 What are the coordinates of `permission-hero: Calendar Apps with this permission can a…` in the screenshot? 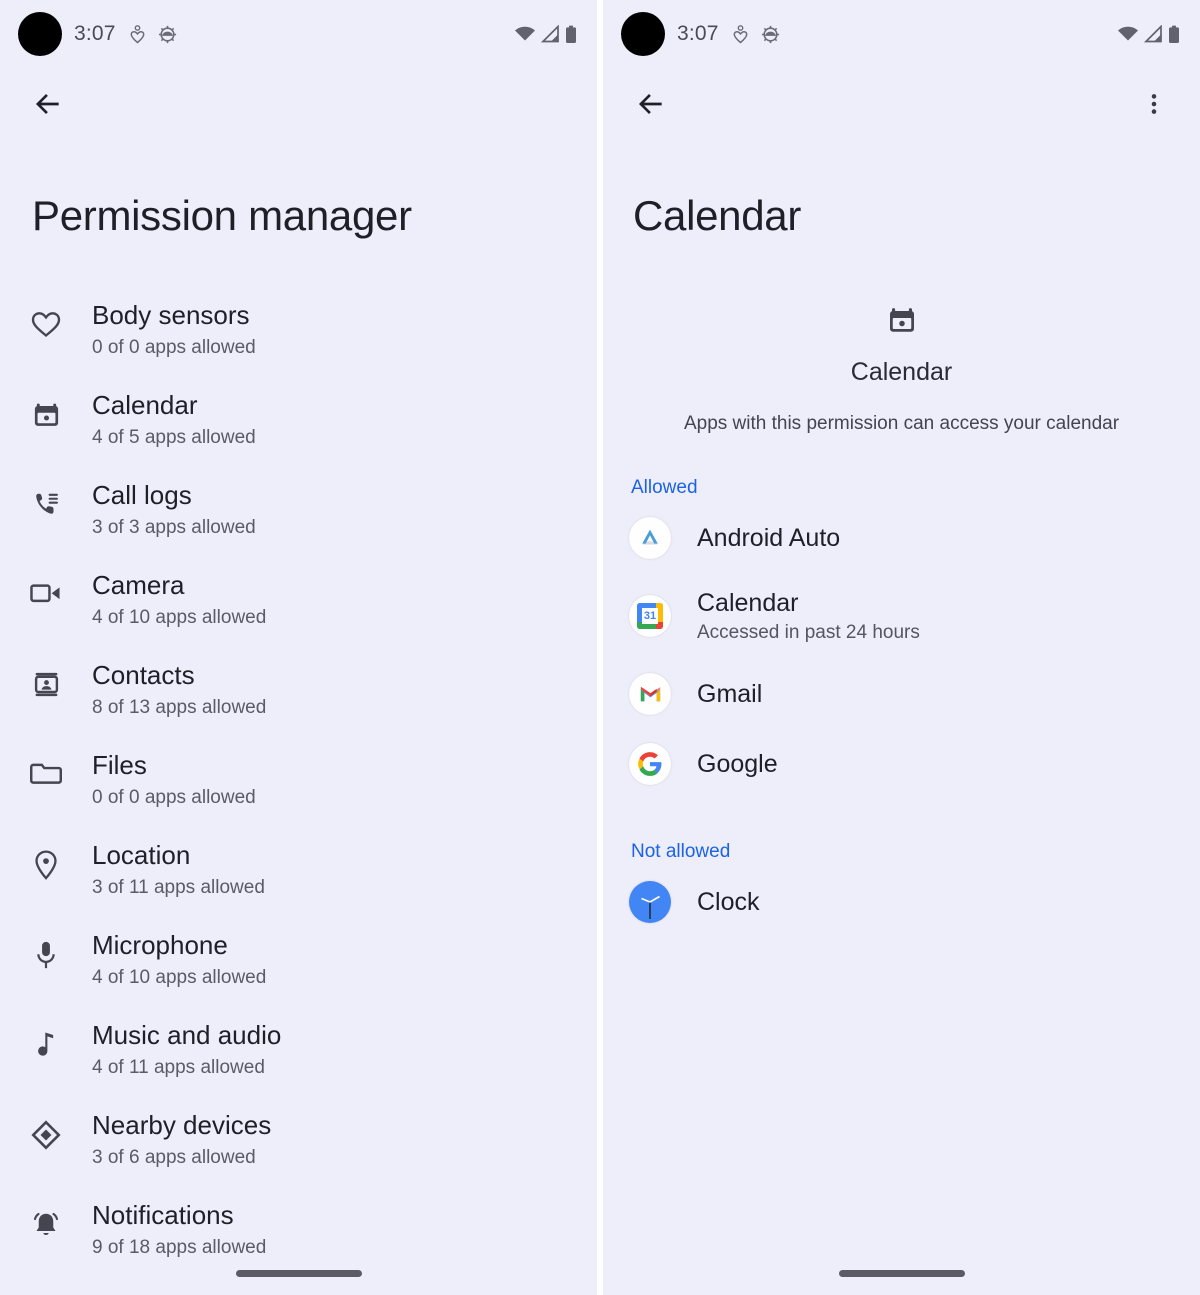 It's located at (901, 366).